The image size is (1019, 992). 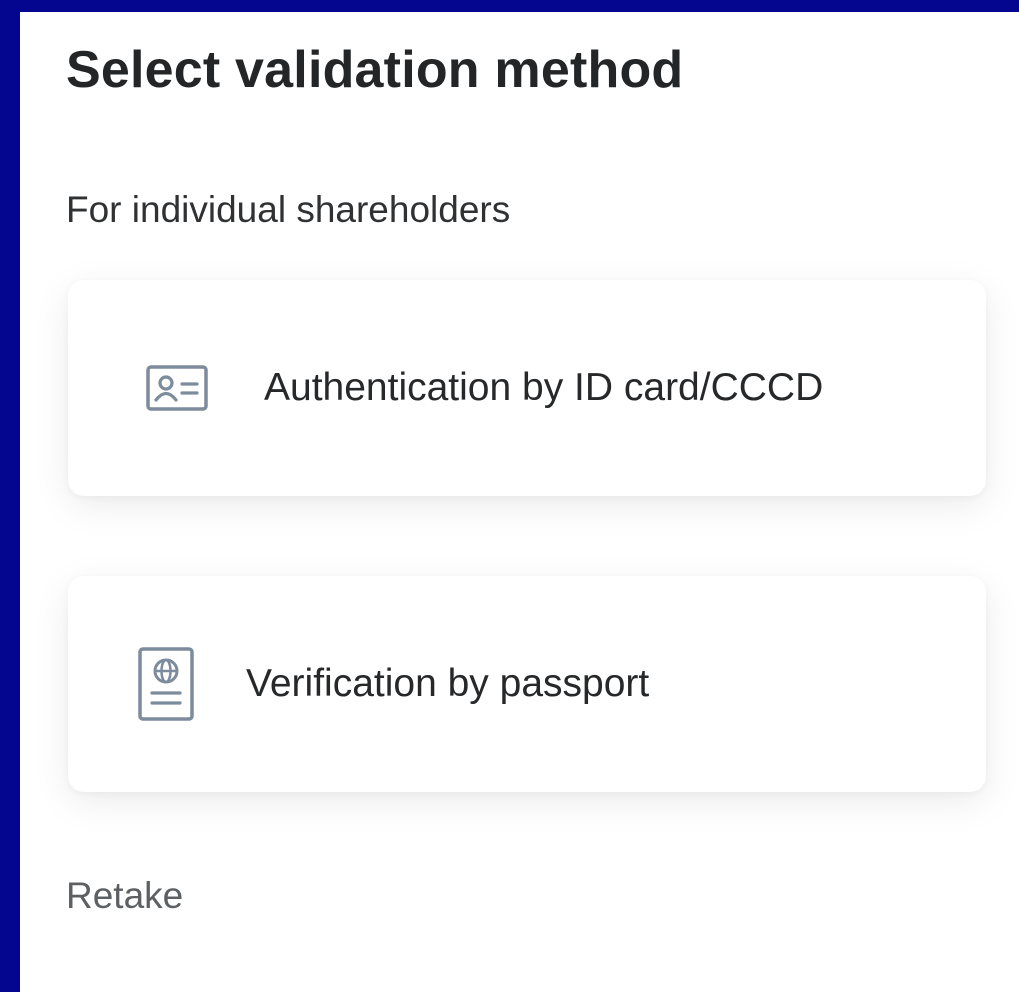 What do you see at coordinates (177, 388) in the screenshot?
I see `id-card-icon` at bounding box center [177, 388].